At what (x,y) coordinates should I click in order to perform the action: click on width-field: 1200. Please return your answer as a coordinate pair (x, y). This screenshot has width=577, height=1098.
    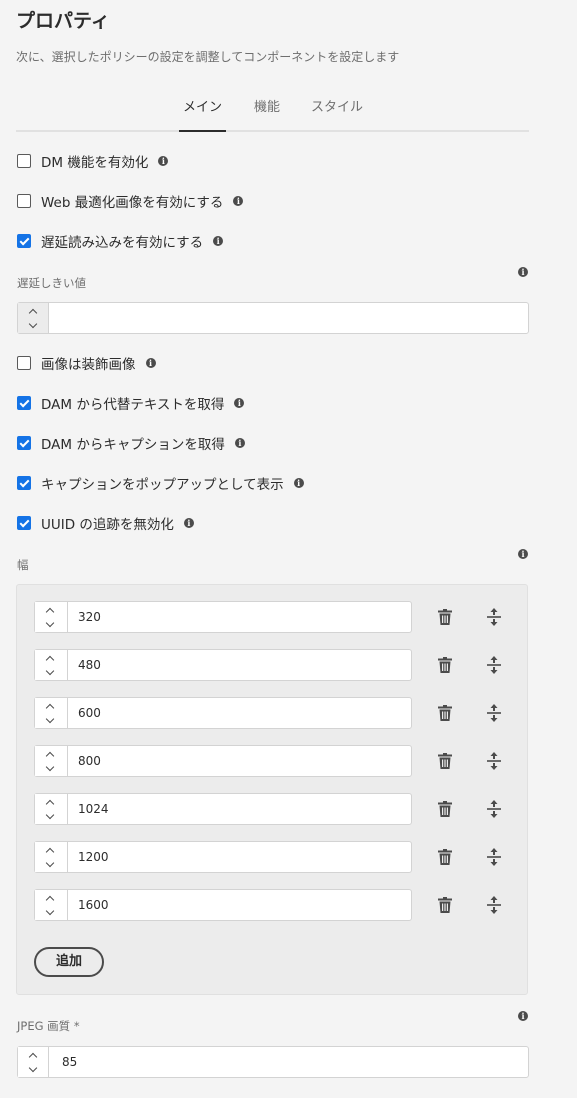
    Looking at the image, I should click on (223, 857).